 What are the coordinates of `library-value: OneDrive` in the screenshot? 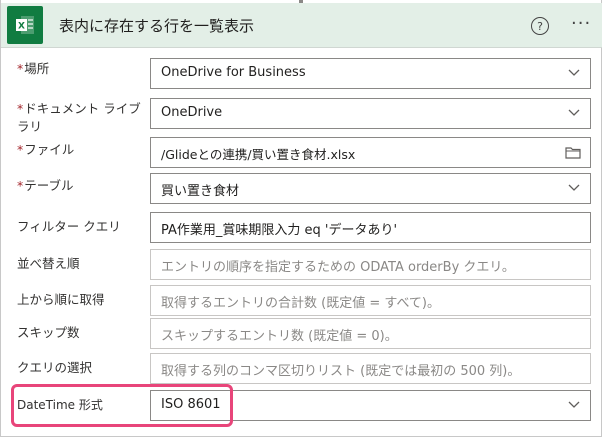 It's located at (192, 112).